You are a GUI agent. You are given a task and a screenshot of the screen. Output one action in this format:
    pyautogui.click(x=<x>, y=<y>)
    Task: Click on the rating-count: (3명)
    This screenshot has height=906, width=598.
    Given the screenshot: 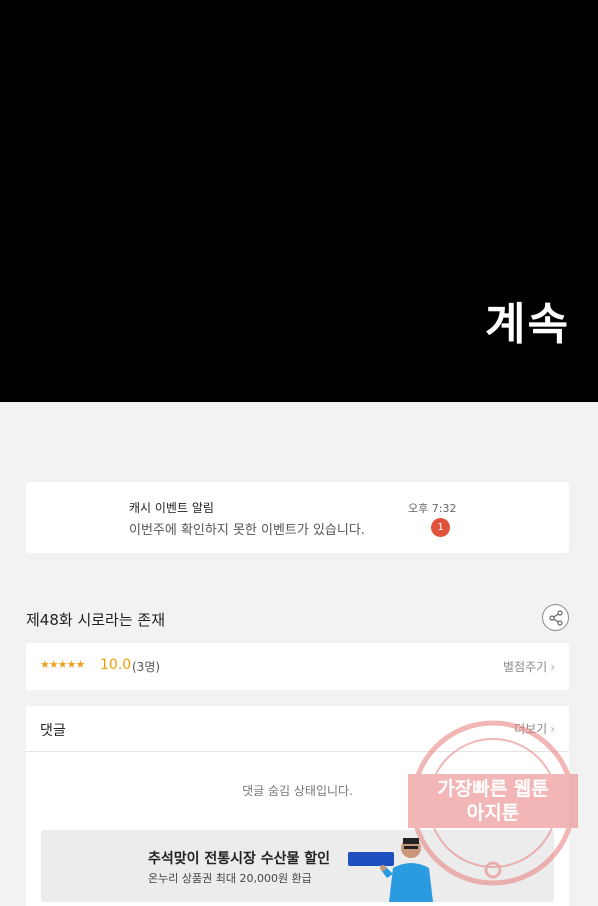 What is the action you would take?
    pyautogui.click(x=146, y=667)
    